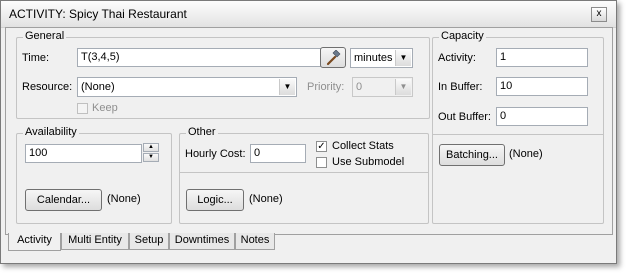 The image size is (627, 273). I want to click on out-buffer-input: 0, so click(542, 116).